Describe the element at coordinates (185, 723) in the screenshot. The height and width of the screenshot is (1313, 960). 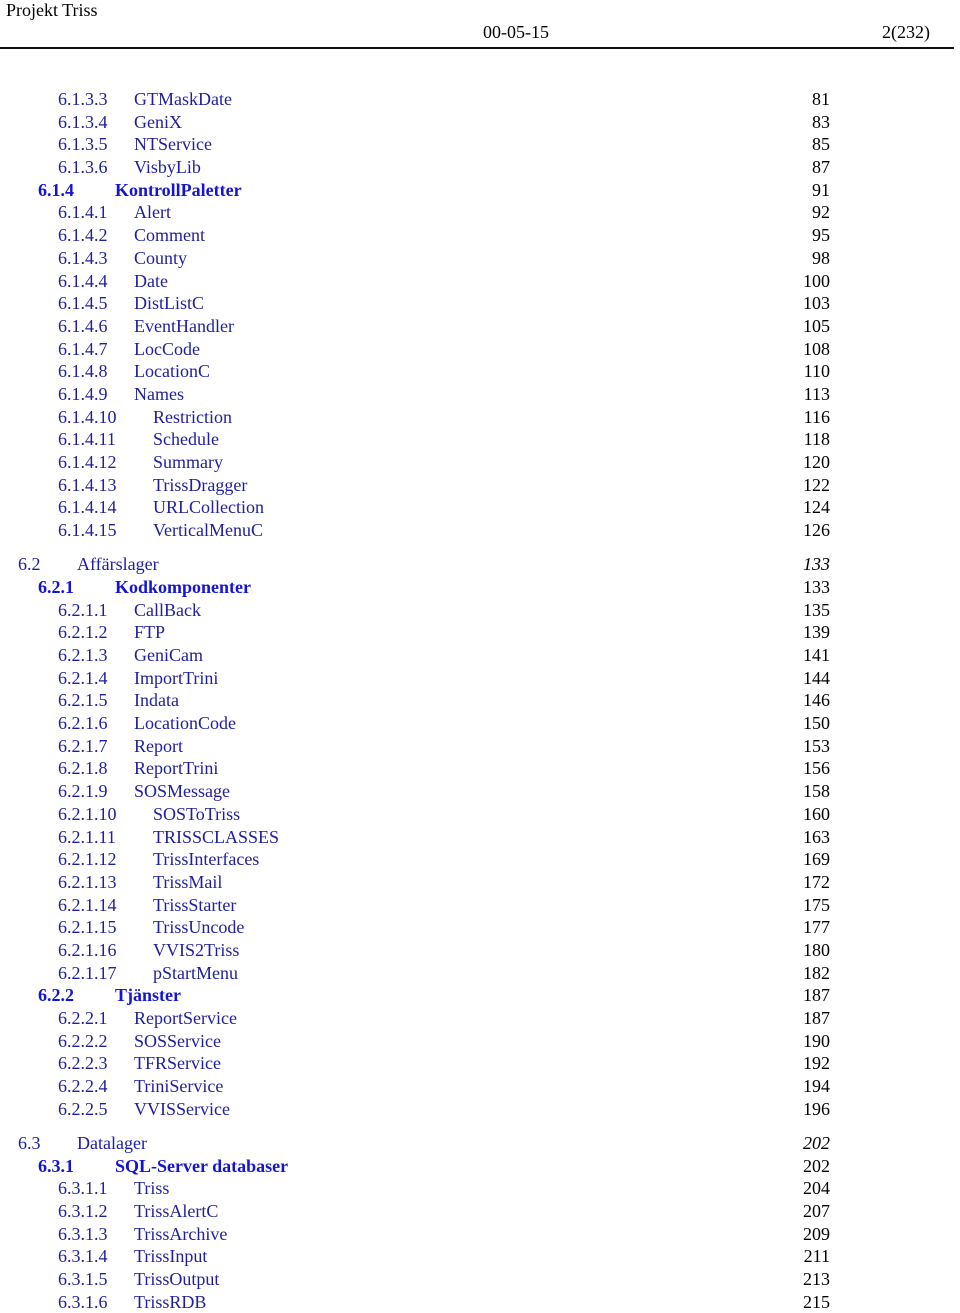
I see `toc-entry-title: LocationCode` at that location.